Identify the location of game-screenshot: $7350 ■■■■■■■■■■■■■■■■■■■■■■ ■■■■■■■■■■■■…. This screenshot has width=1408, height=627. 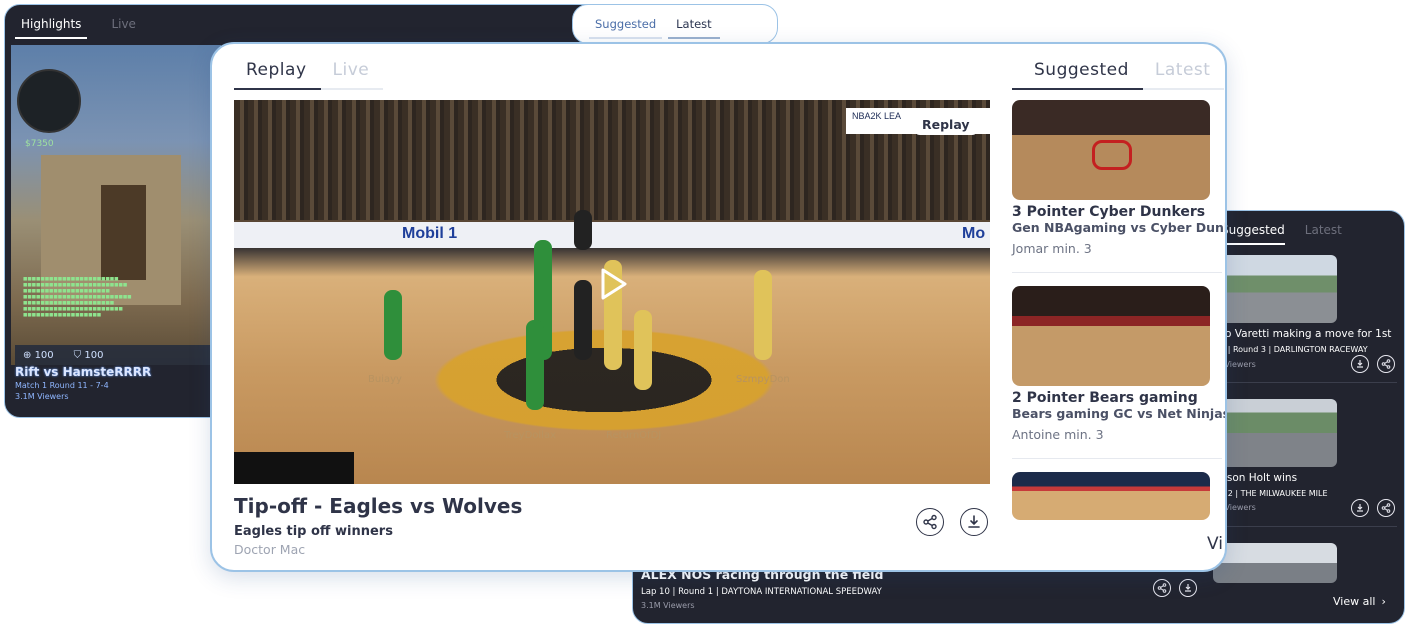
(116, 205).